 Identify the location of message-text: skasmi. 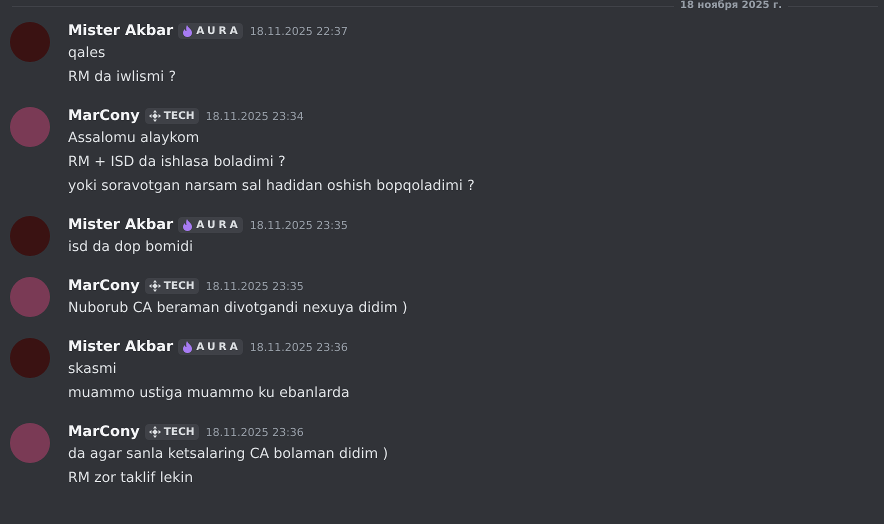
(93, 369).